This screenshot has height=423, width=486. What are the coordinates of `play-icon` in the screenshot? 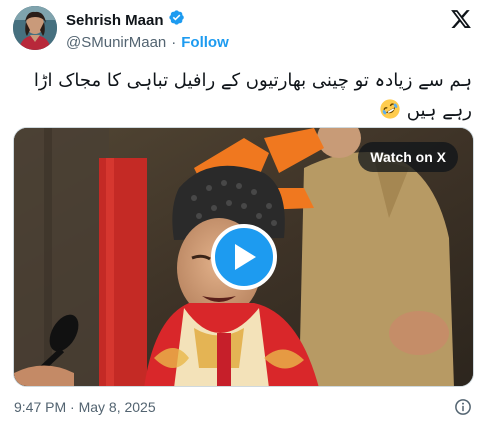 It's located at (243, 257).